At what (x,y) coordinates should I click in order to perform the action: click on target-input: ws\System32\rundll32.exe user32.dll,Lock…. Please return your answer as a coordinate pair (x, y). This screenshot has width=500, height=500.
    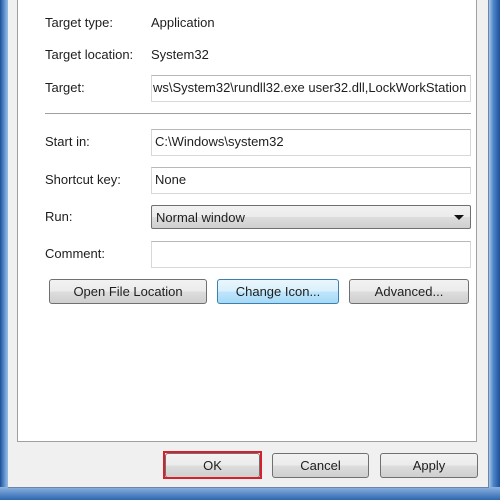
    Looking at the image, I should click on (311, 88).